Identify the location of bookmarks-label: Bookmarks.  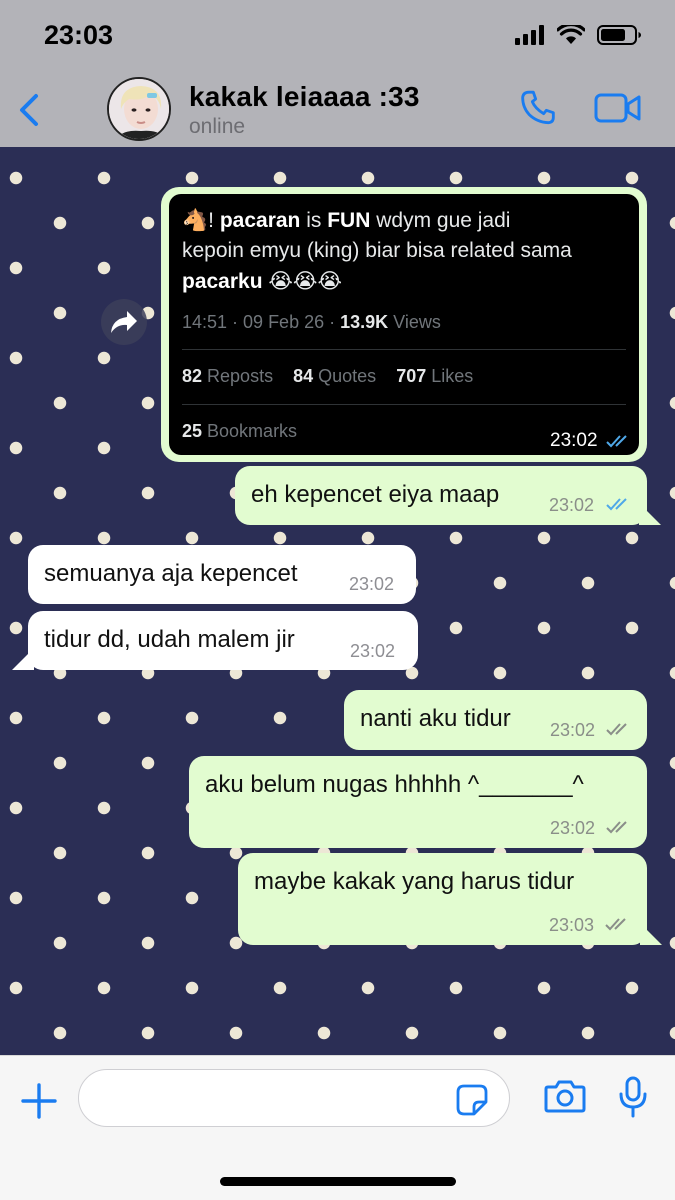
(250, 431).